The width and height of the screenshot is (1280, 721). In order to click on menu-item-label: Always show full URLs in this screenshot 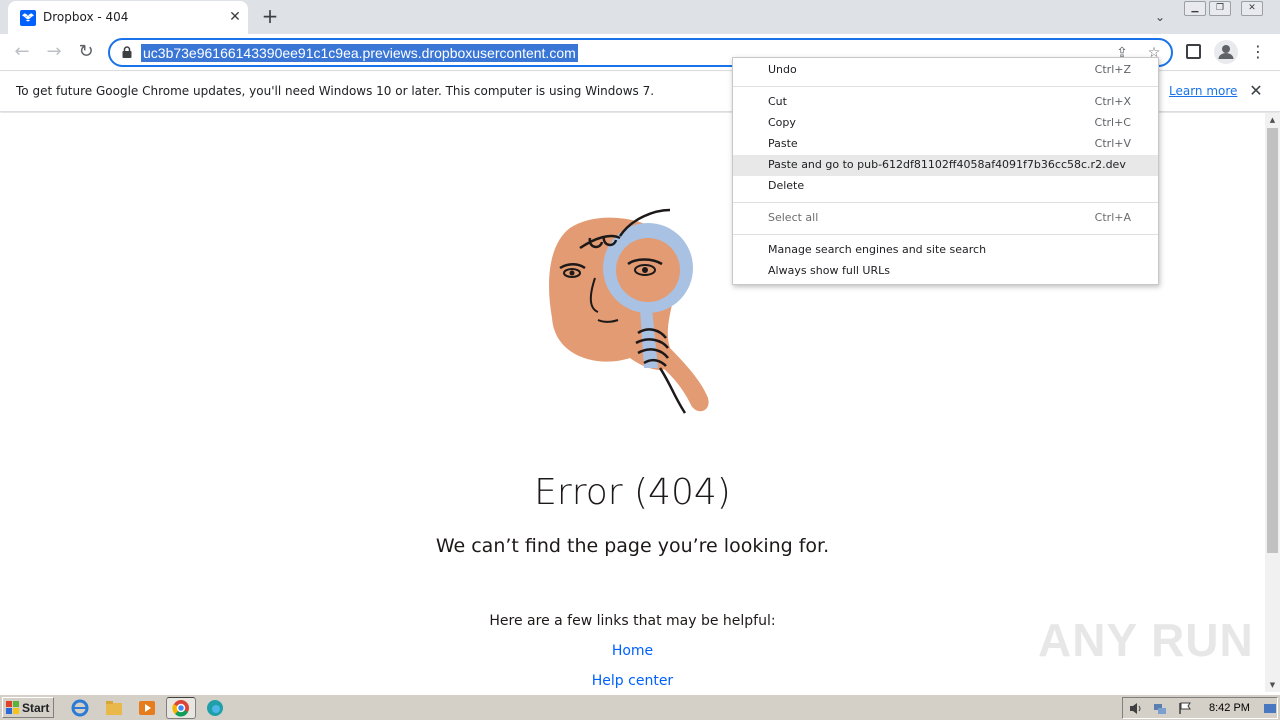, I will do `click(829, 270)`.